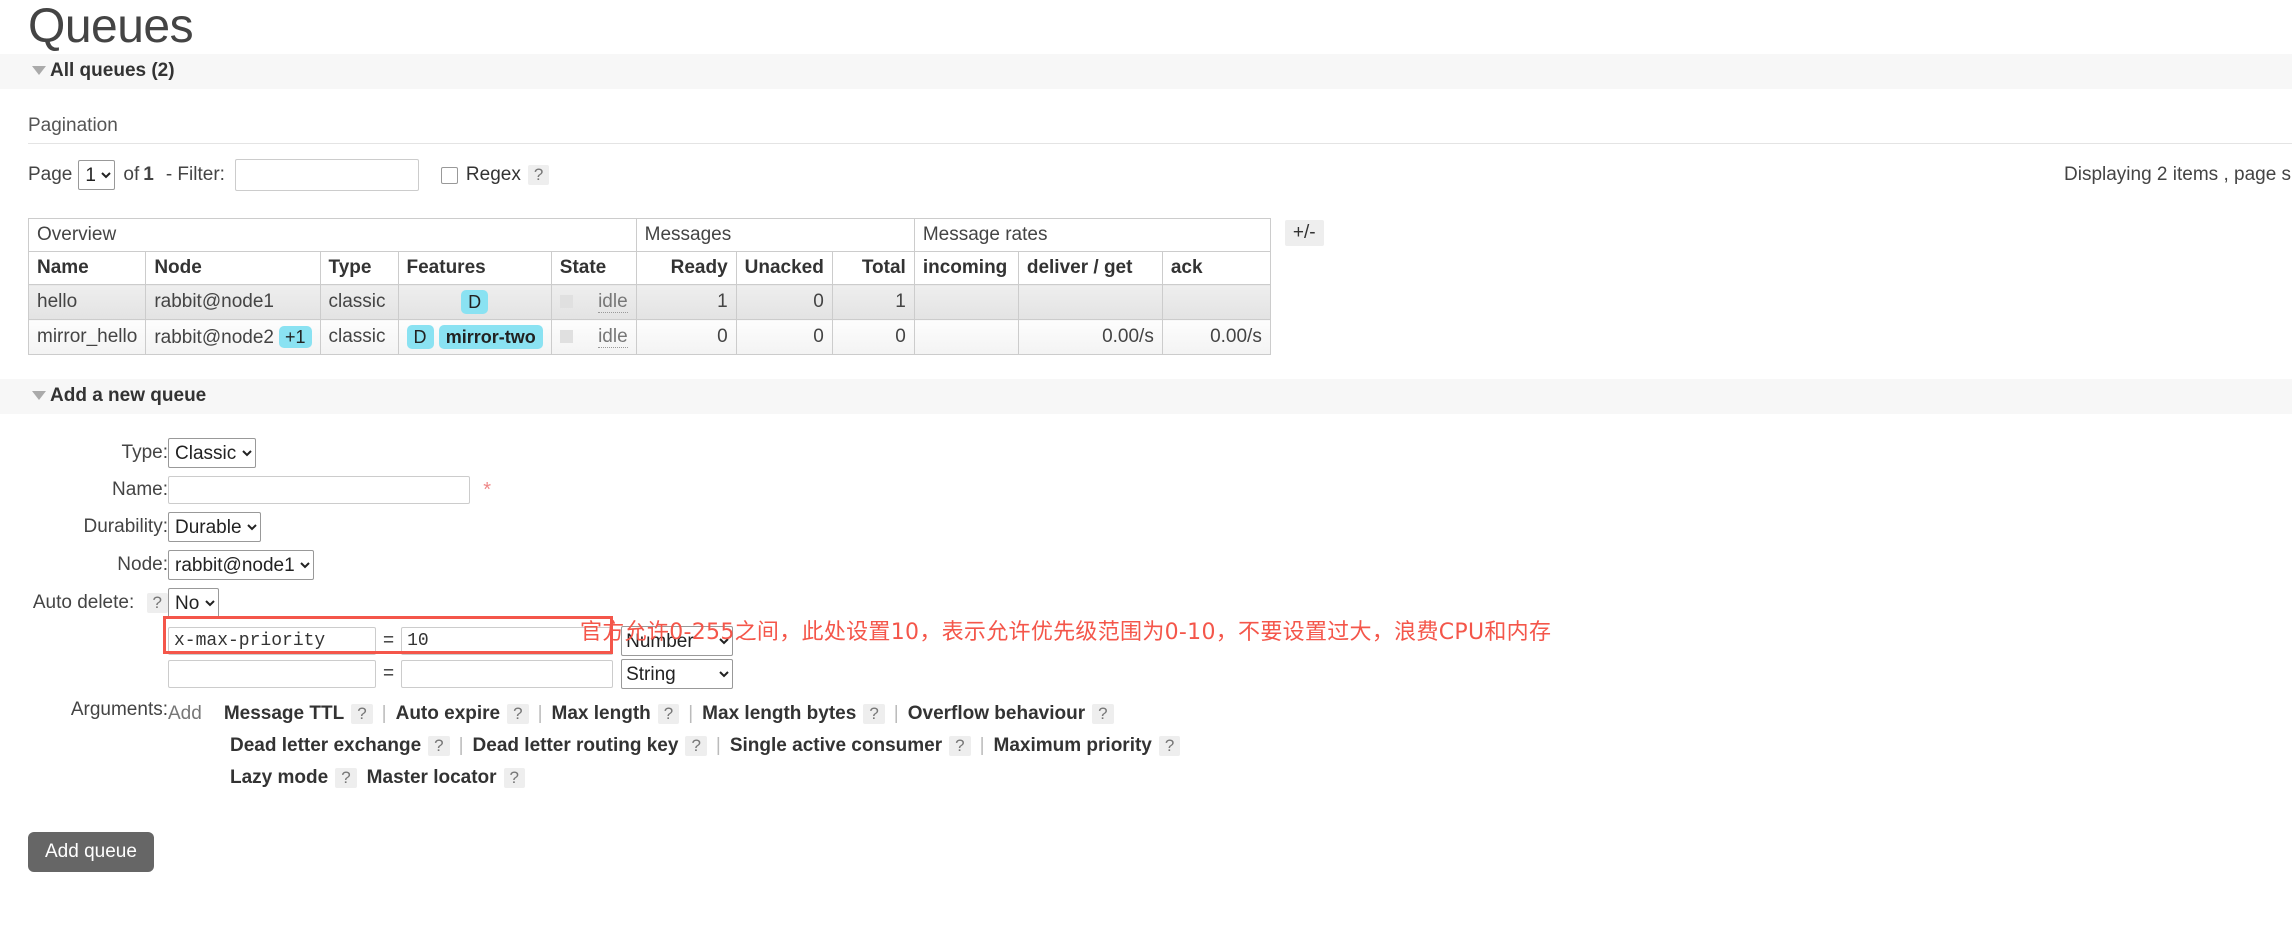 Image resolution: width=2292 pixels, height=927 pixels. Describe the element at coordinates (784, 268) in the screenshot. I see `column-unacked: Unacked` at that location.